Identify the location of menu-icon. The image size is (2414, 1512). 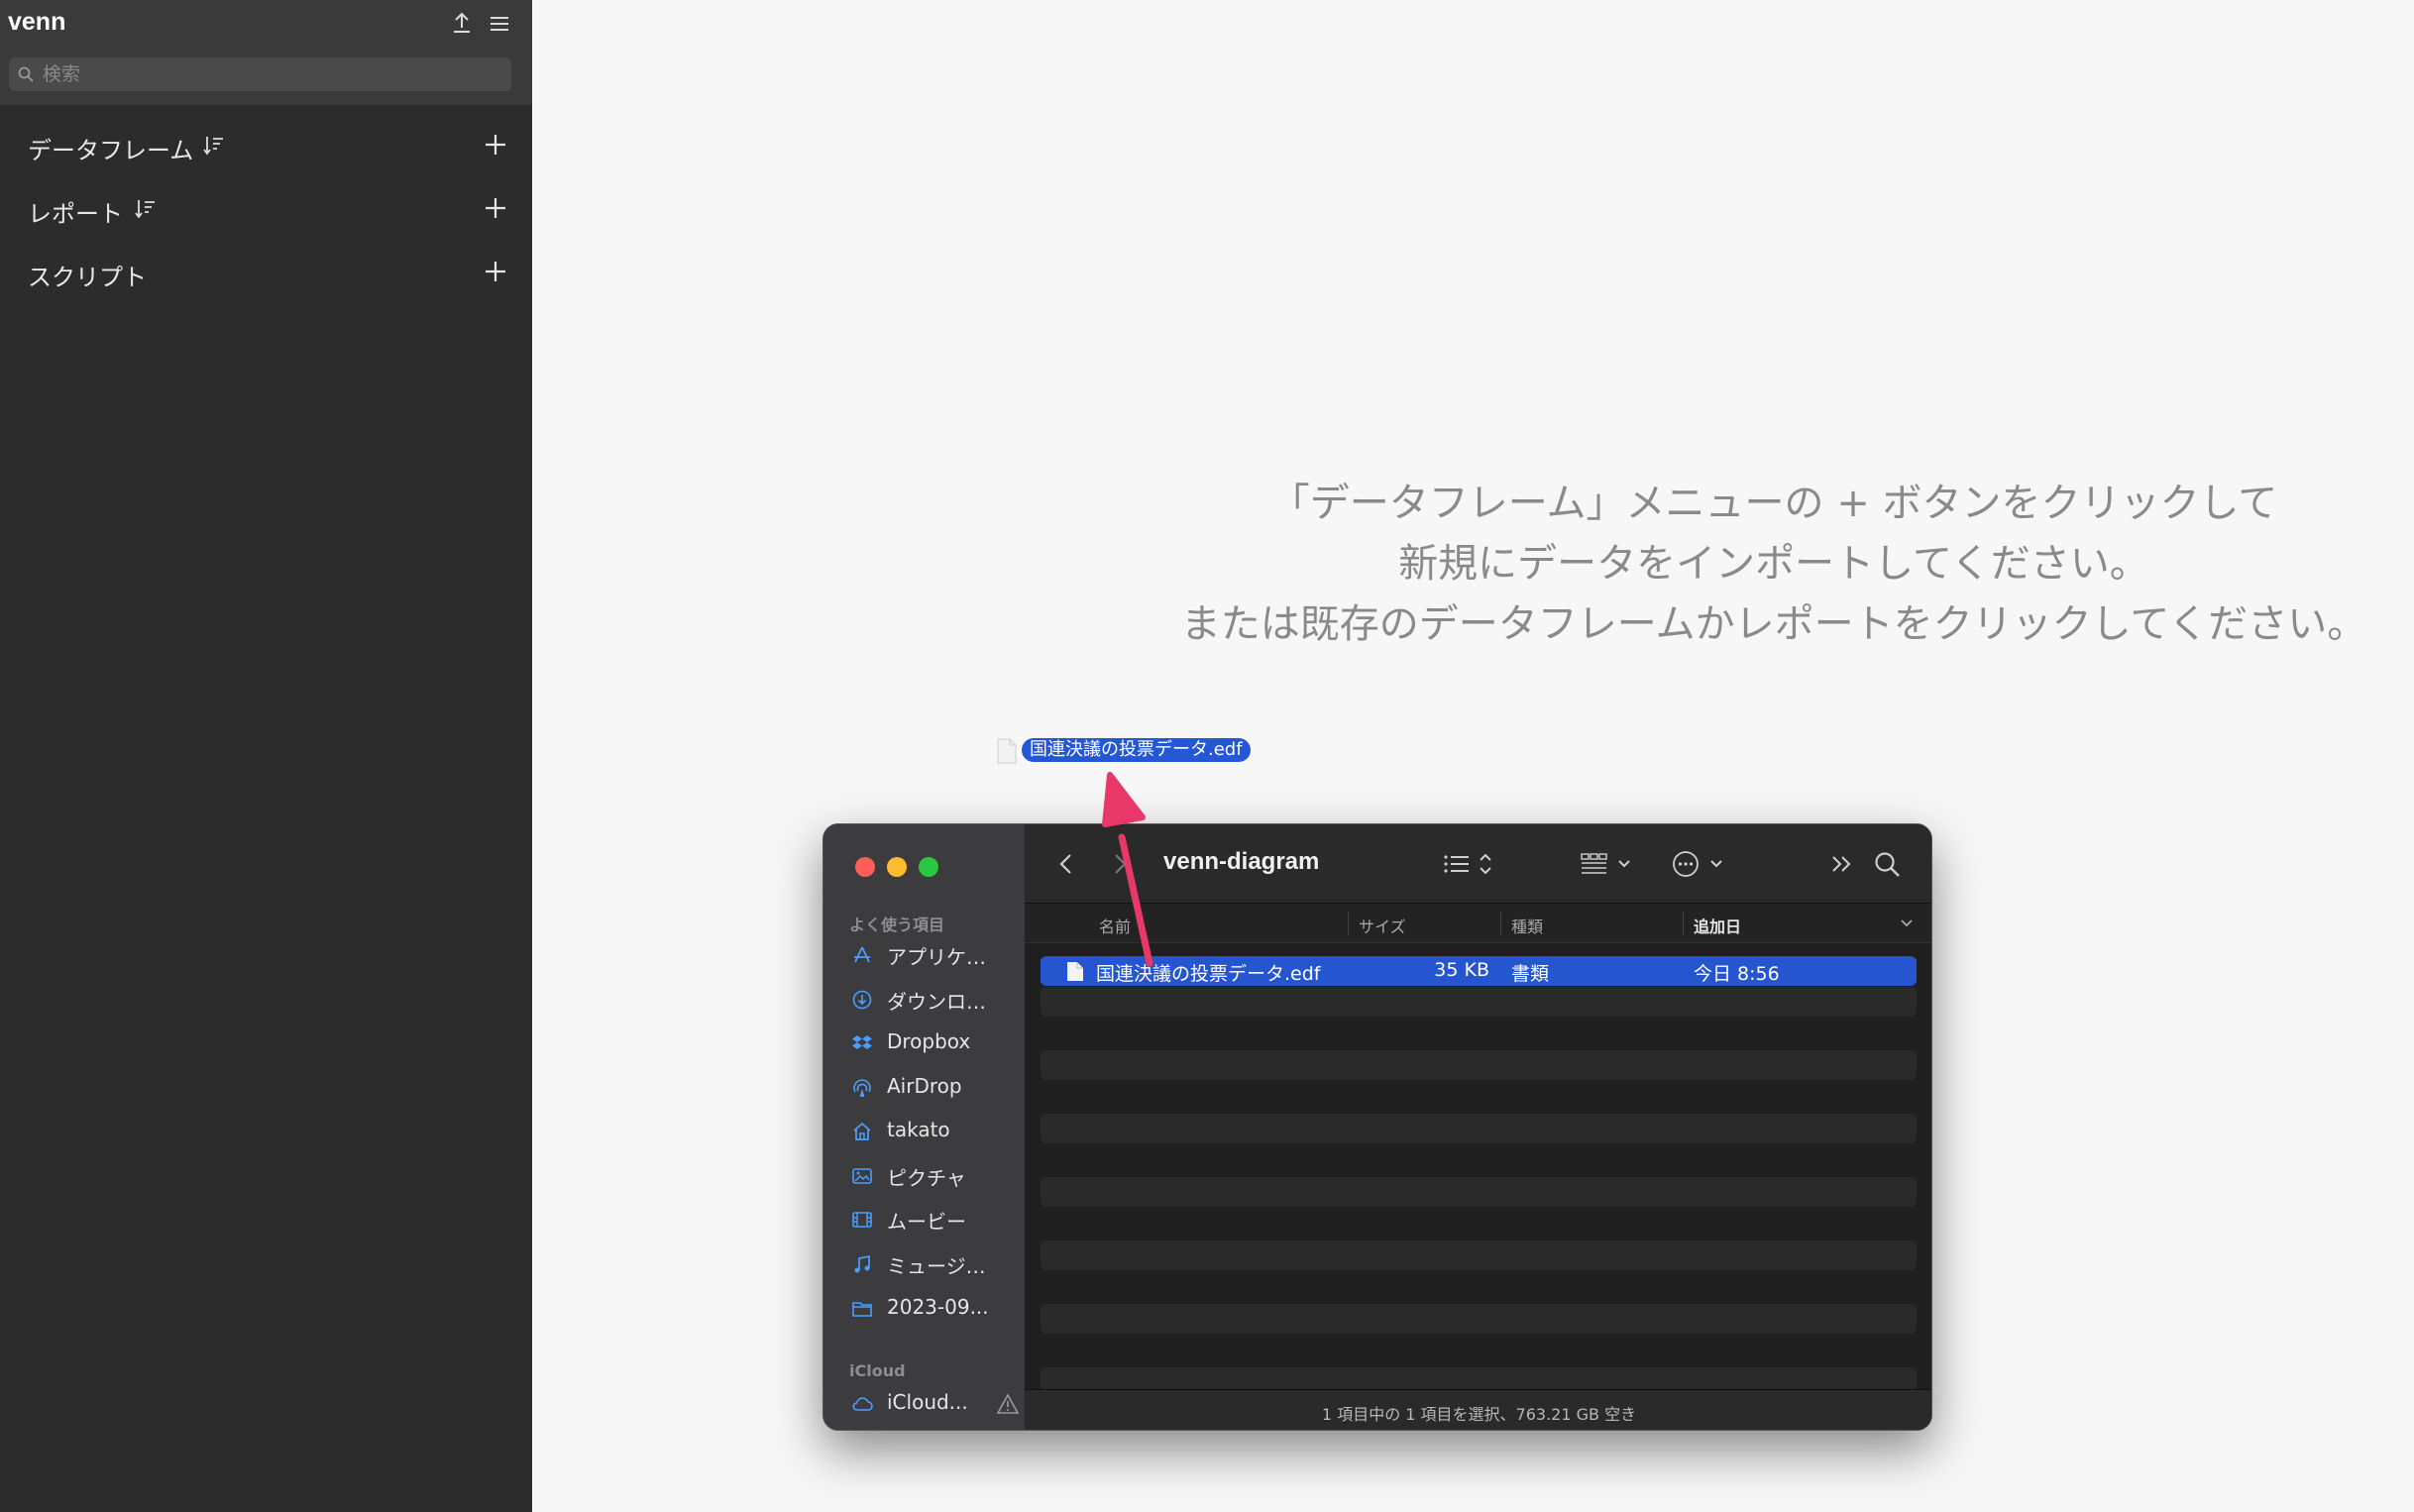
(499, 24).